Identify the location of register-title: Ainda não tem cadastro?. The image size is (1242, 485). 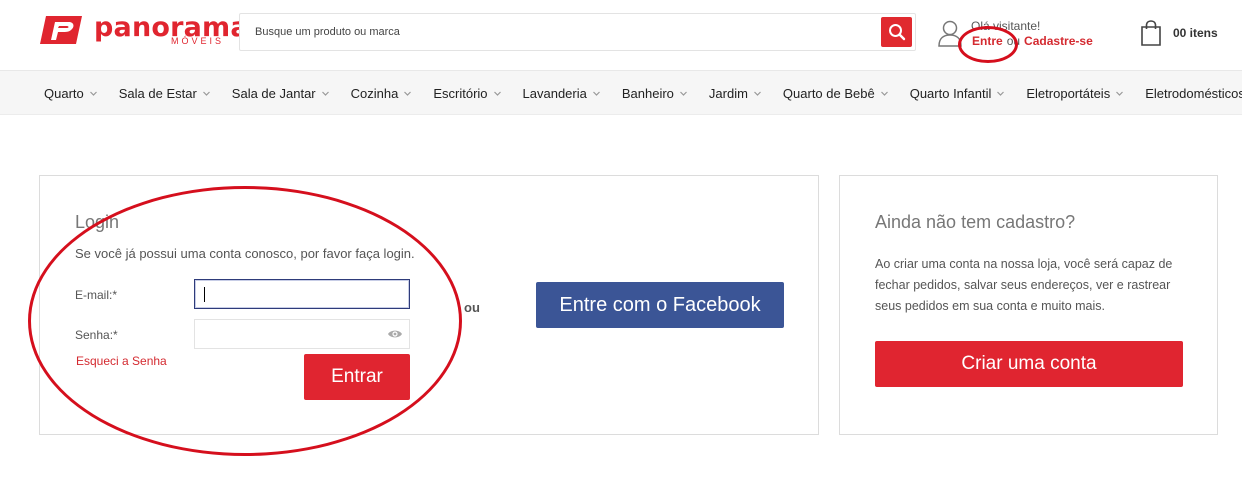
(975, 222).